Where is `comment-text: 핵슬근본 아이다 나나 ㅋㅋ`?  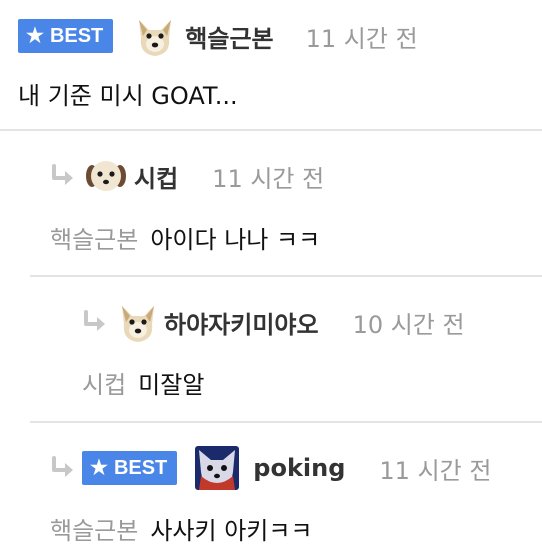
comment-text: 핵슬근본 아이다 나나 ㅋㅋ is located at coordinates (185, 237).